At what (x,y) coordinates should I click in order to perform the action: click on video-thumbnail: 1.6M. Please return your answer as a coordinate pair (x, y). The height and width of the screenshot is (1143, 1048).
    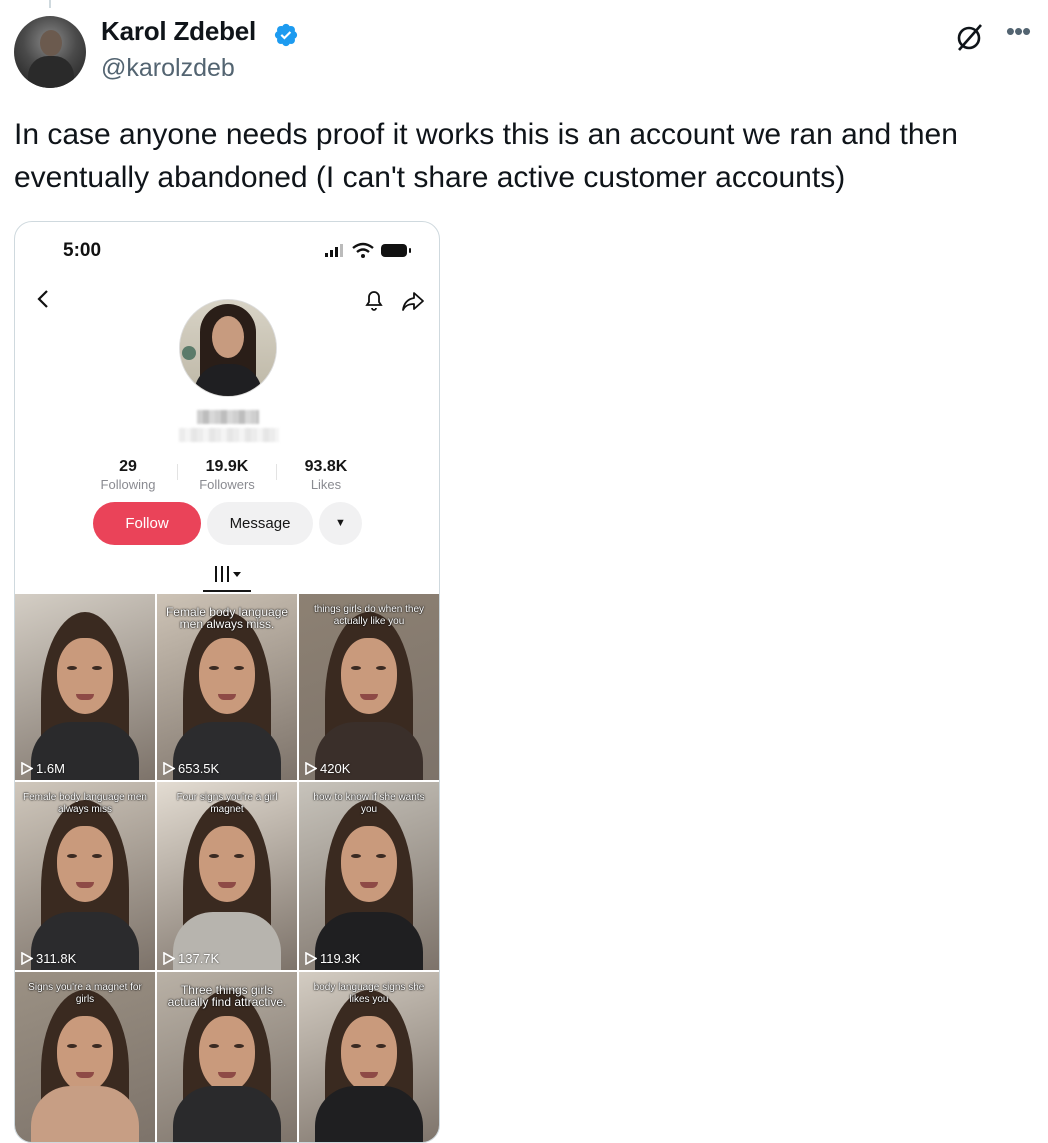
    Looking at the image, I should click on (85, 687).